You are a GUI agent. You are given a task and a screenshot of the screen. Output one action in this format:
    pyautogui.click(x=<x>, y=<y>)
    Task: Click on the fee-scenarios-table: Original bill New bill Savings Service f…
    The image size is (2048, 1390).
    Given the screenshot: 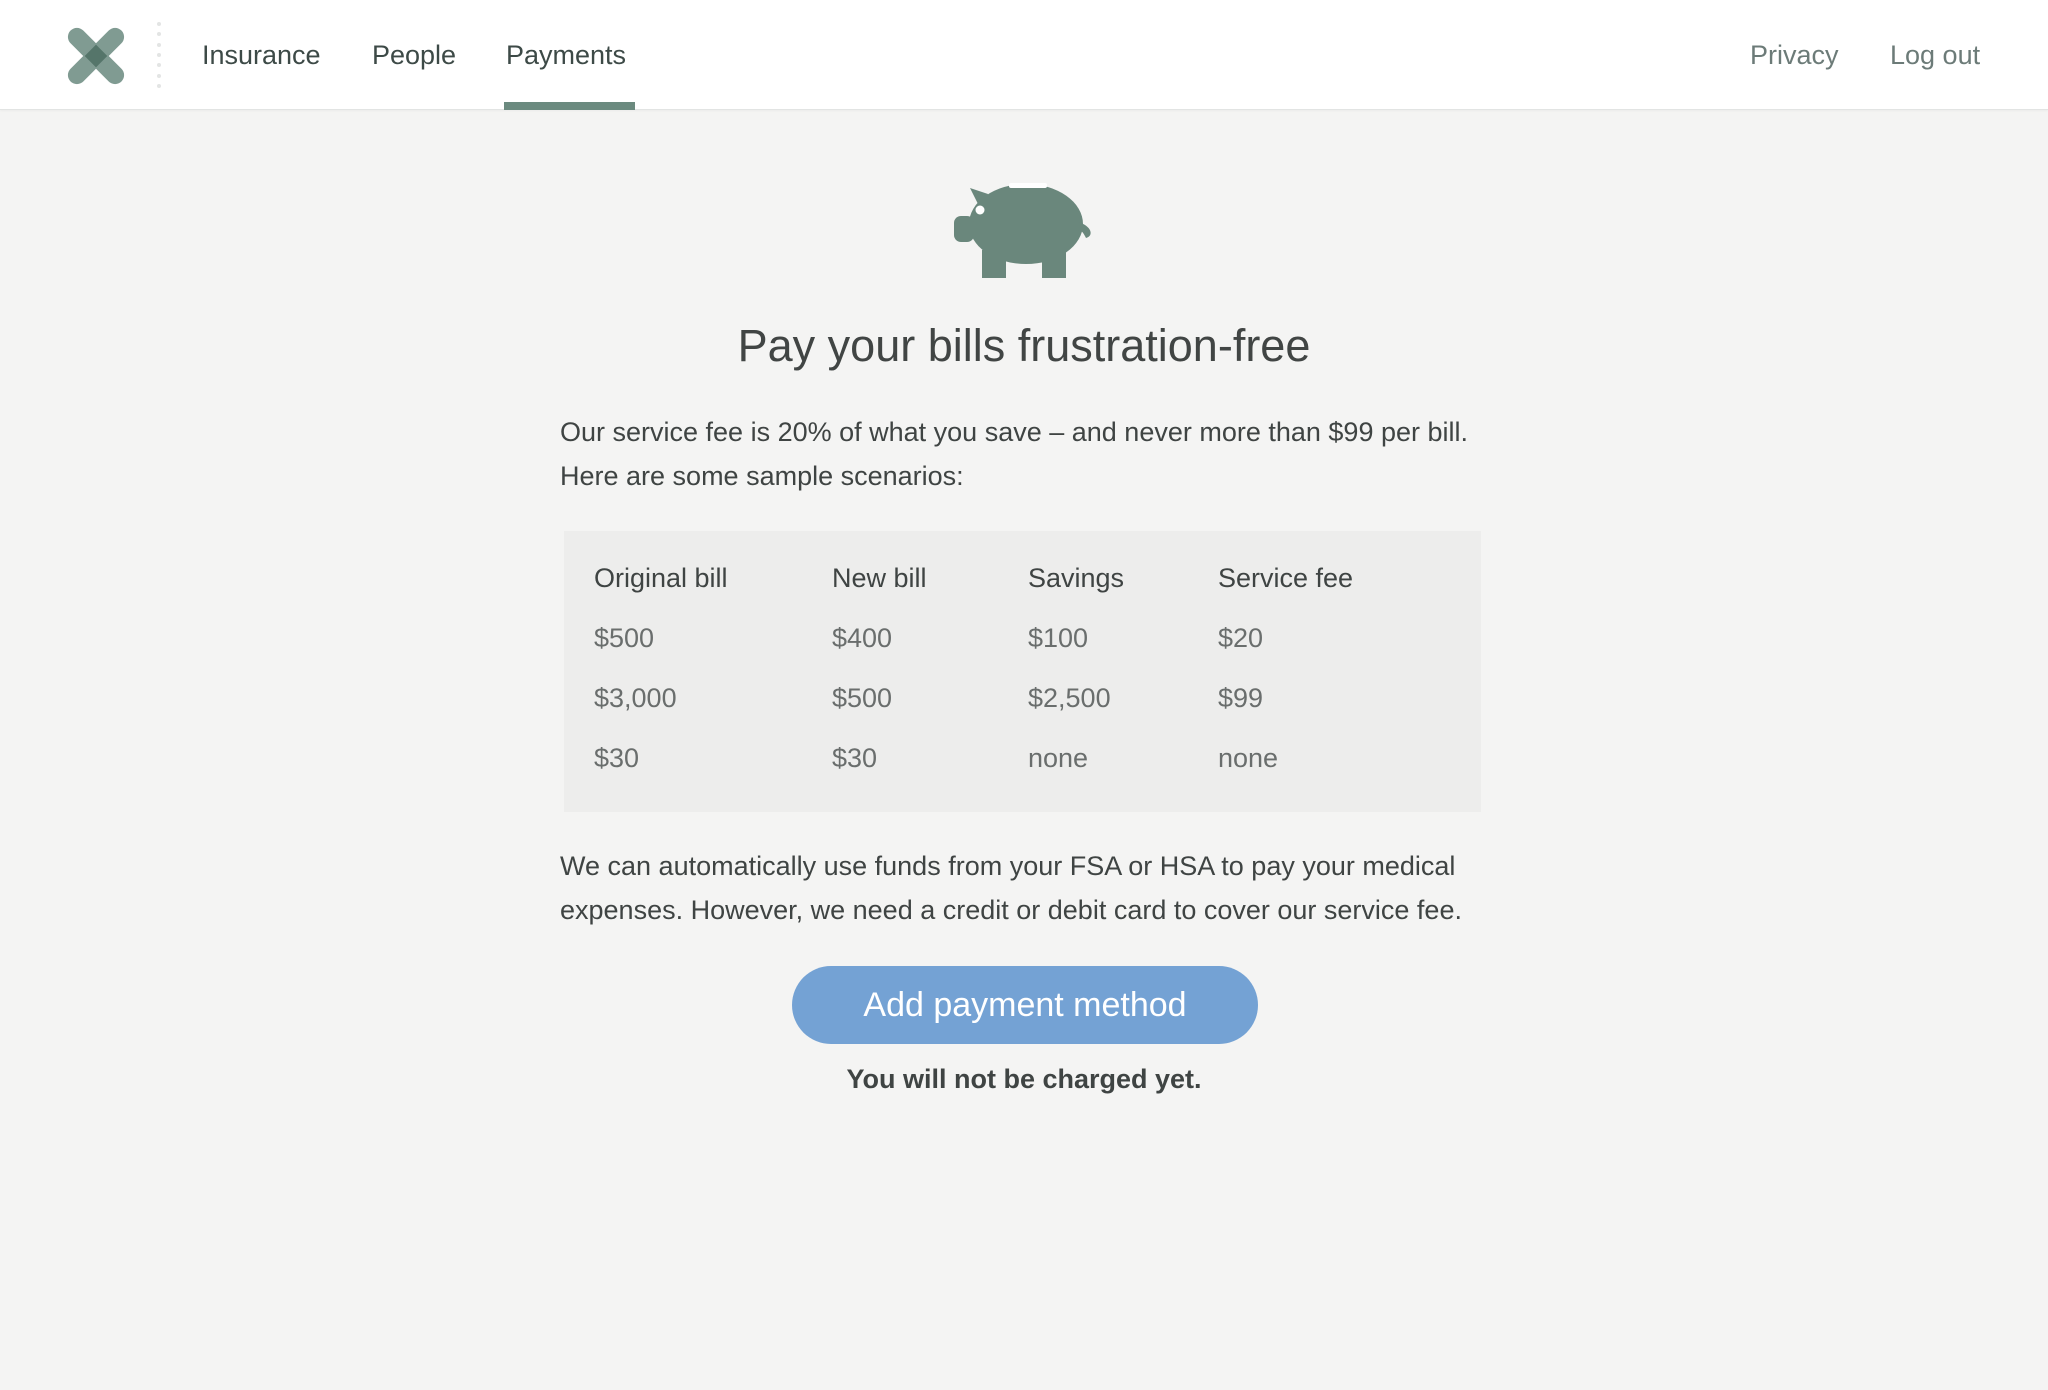 What is the action you would take?
    pyautogui.click(x=1022, y=671)
    